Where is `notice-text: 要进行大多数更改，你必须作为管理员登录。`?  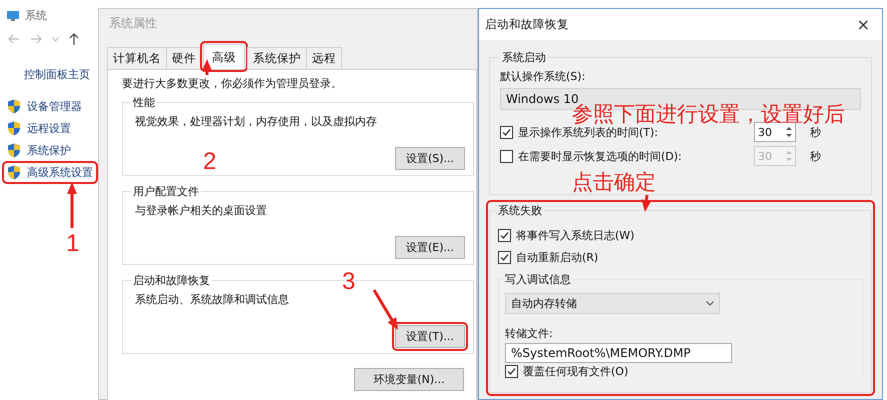
notice-text: 要进行大多数更改，你必须作为管理员登录。 is located at coordinates (232, 83).